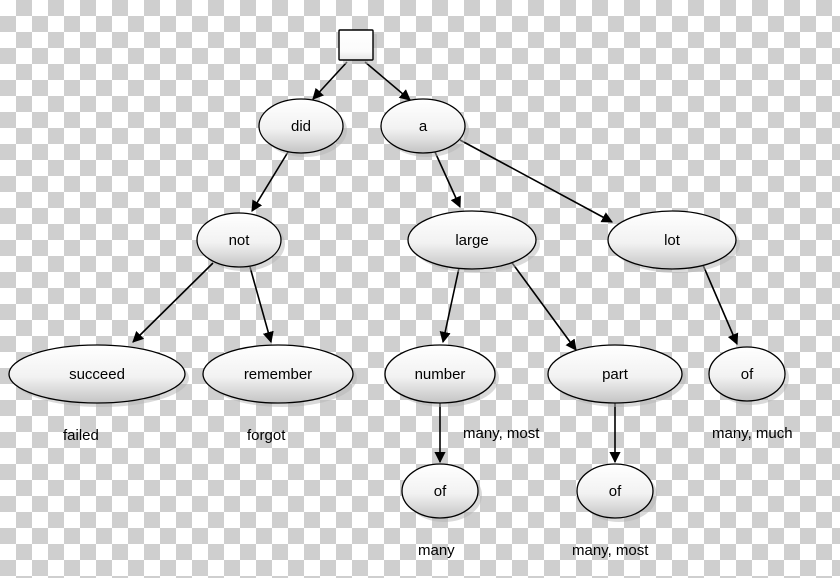 The image size is (840, 578). I want to click on node-succeed: succeed, so click(98, 375).